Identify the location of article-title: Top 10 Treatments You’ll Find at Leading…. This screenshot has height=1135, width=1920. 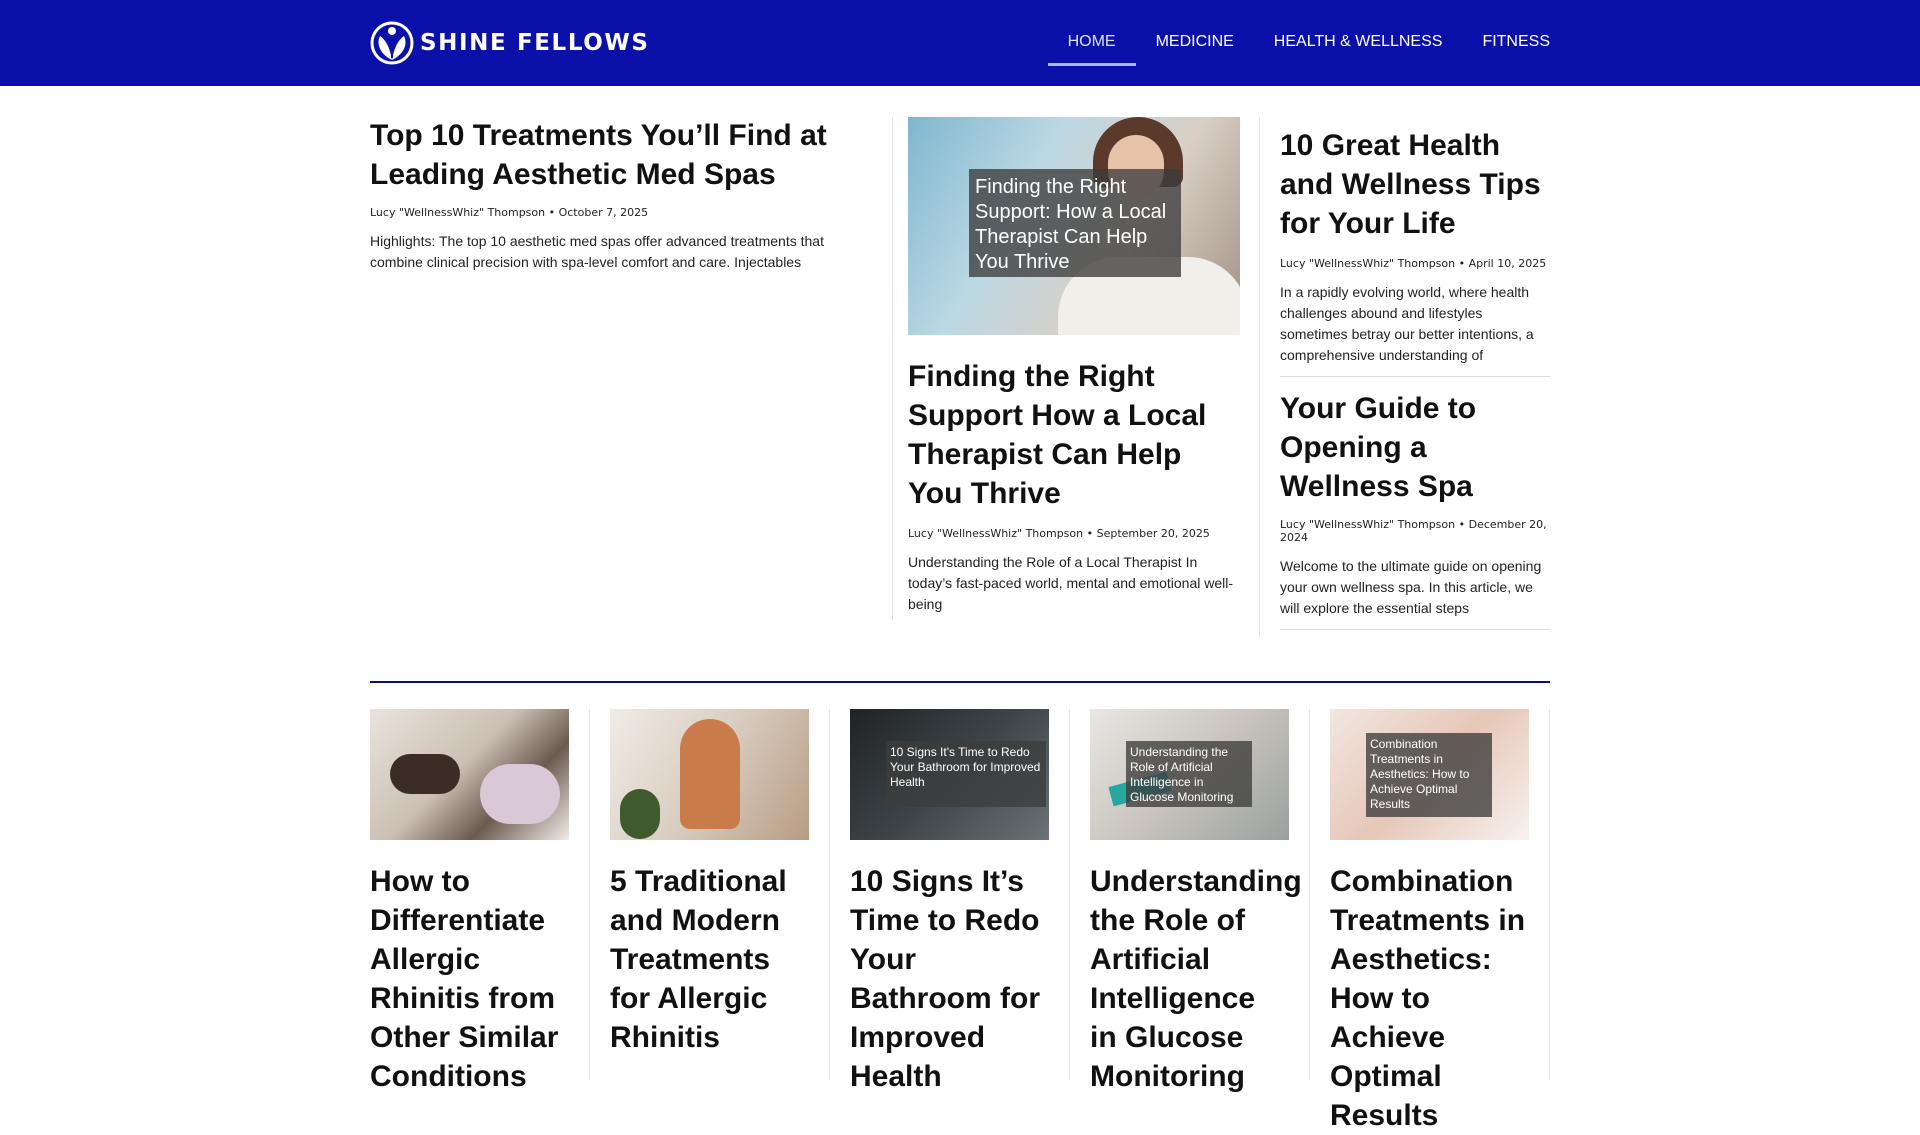
(605, 155).